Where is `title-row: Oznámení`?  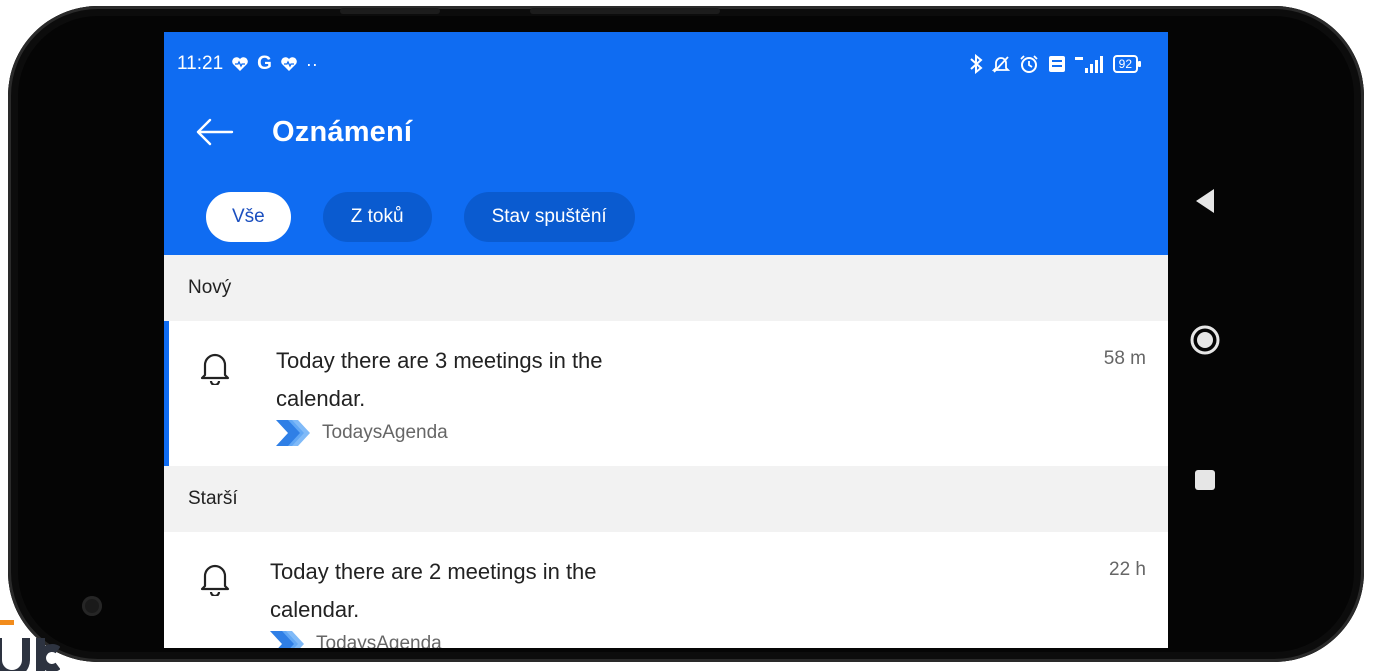
title-row: Oznámení is located at coordinates (303, 132).